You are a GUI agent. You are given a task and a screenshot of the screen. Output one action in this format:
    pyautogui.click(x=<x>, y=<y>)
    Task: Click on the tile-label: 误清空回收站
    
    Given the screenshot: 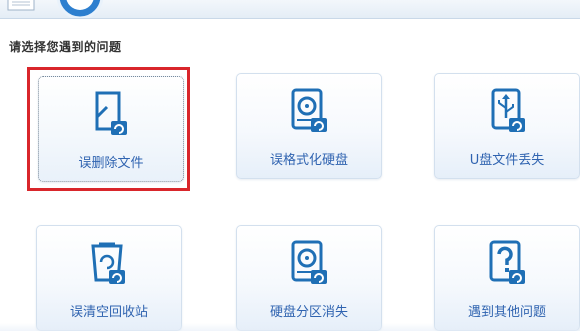 What is the action you would take?
    pyautogui.click(x=108, y=312)
    